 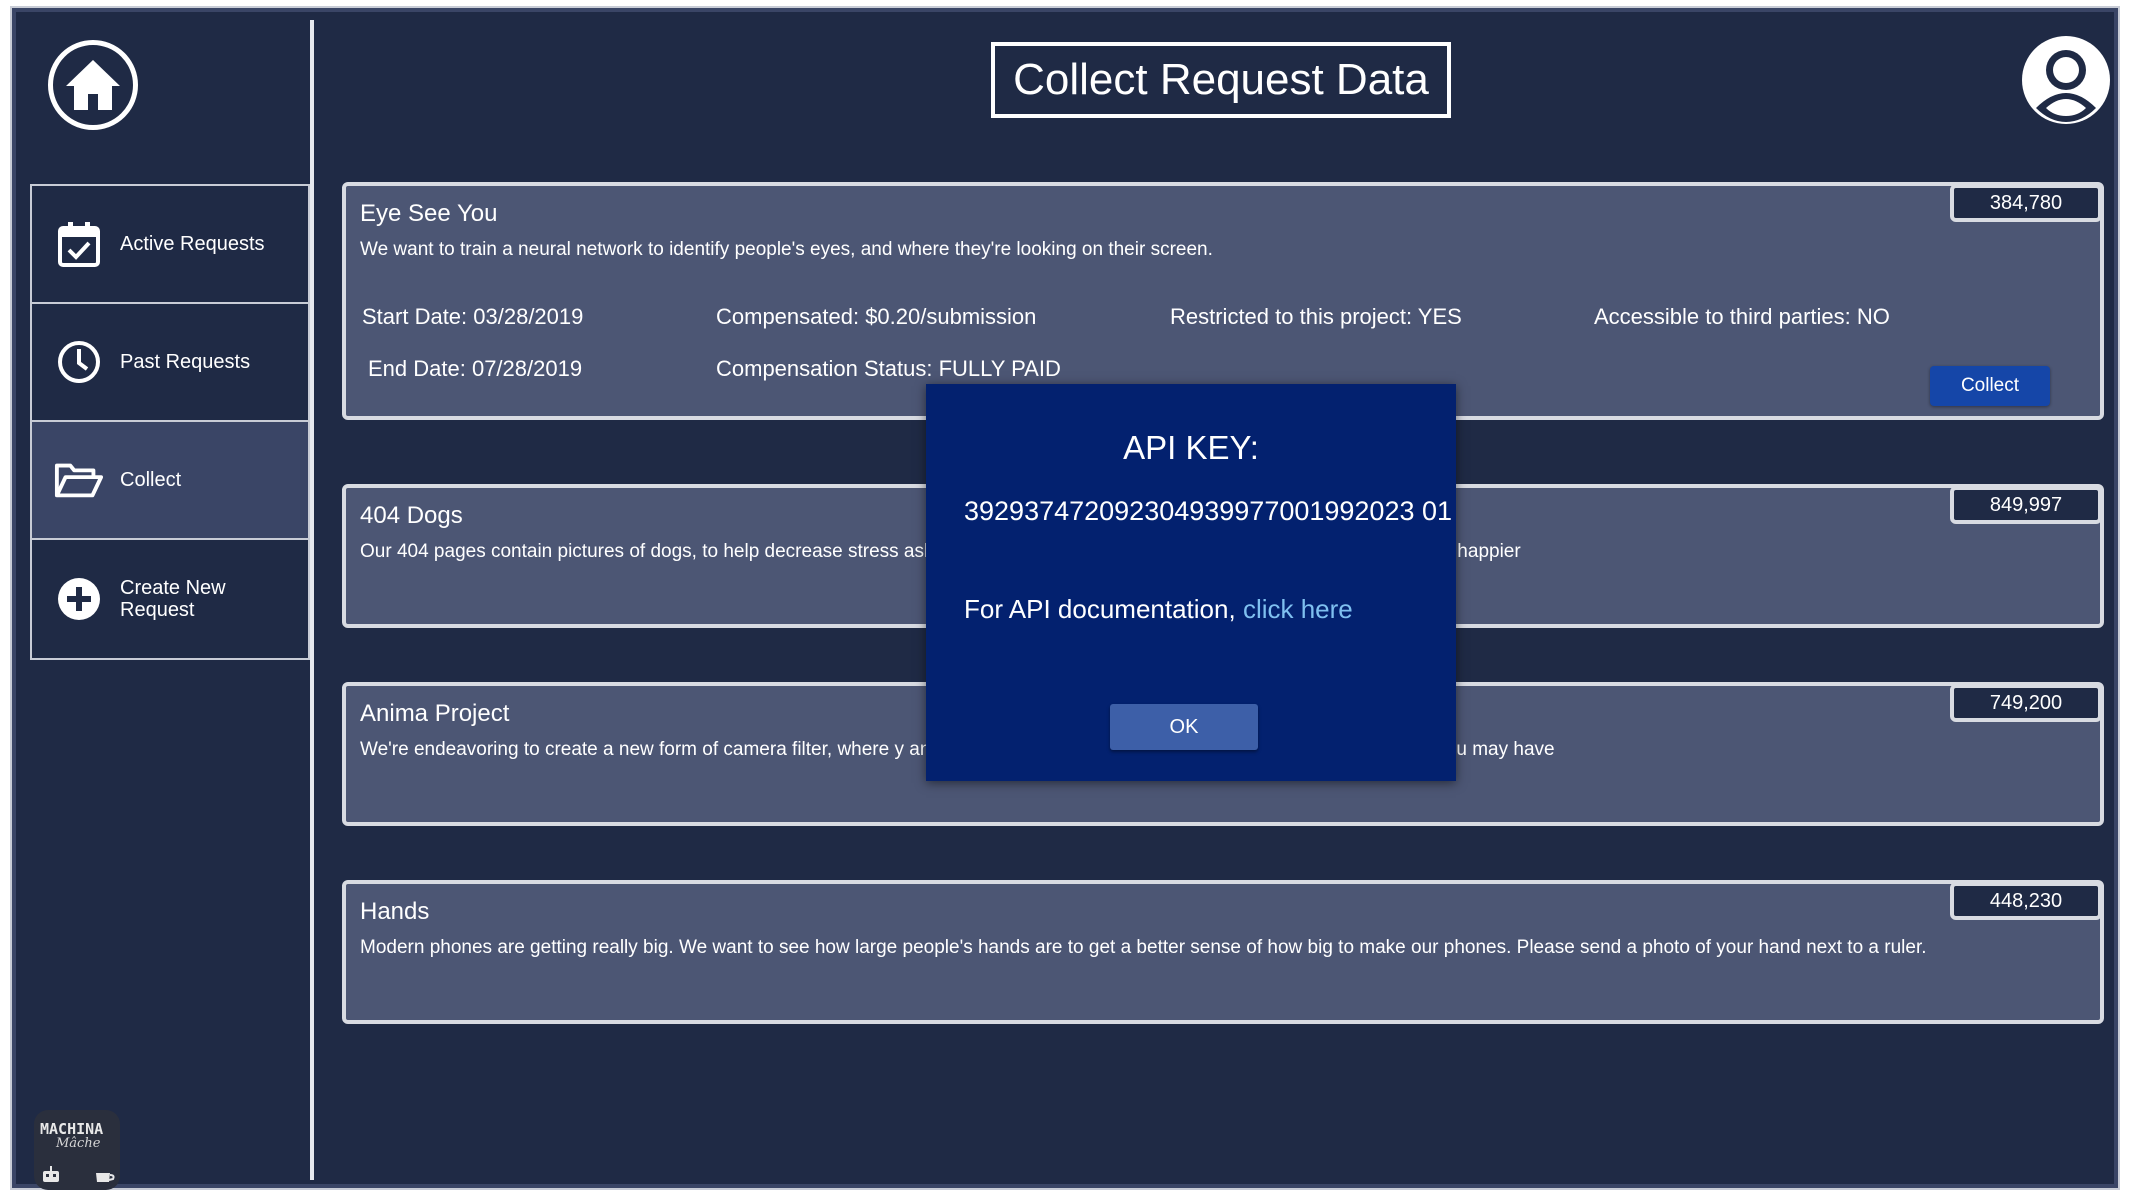 I want to click on submission-count-badge: 448,230, so click(x=2026, y=901).